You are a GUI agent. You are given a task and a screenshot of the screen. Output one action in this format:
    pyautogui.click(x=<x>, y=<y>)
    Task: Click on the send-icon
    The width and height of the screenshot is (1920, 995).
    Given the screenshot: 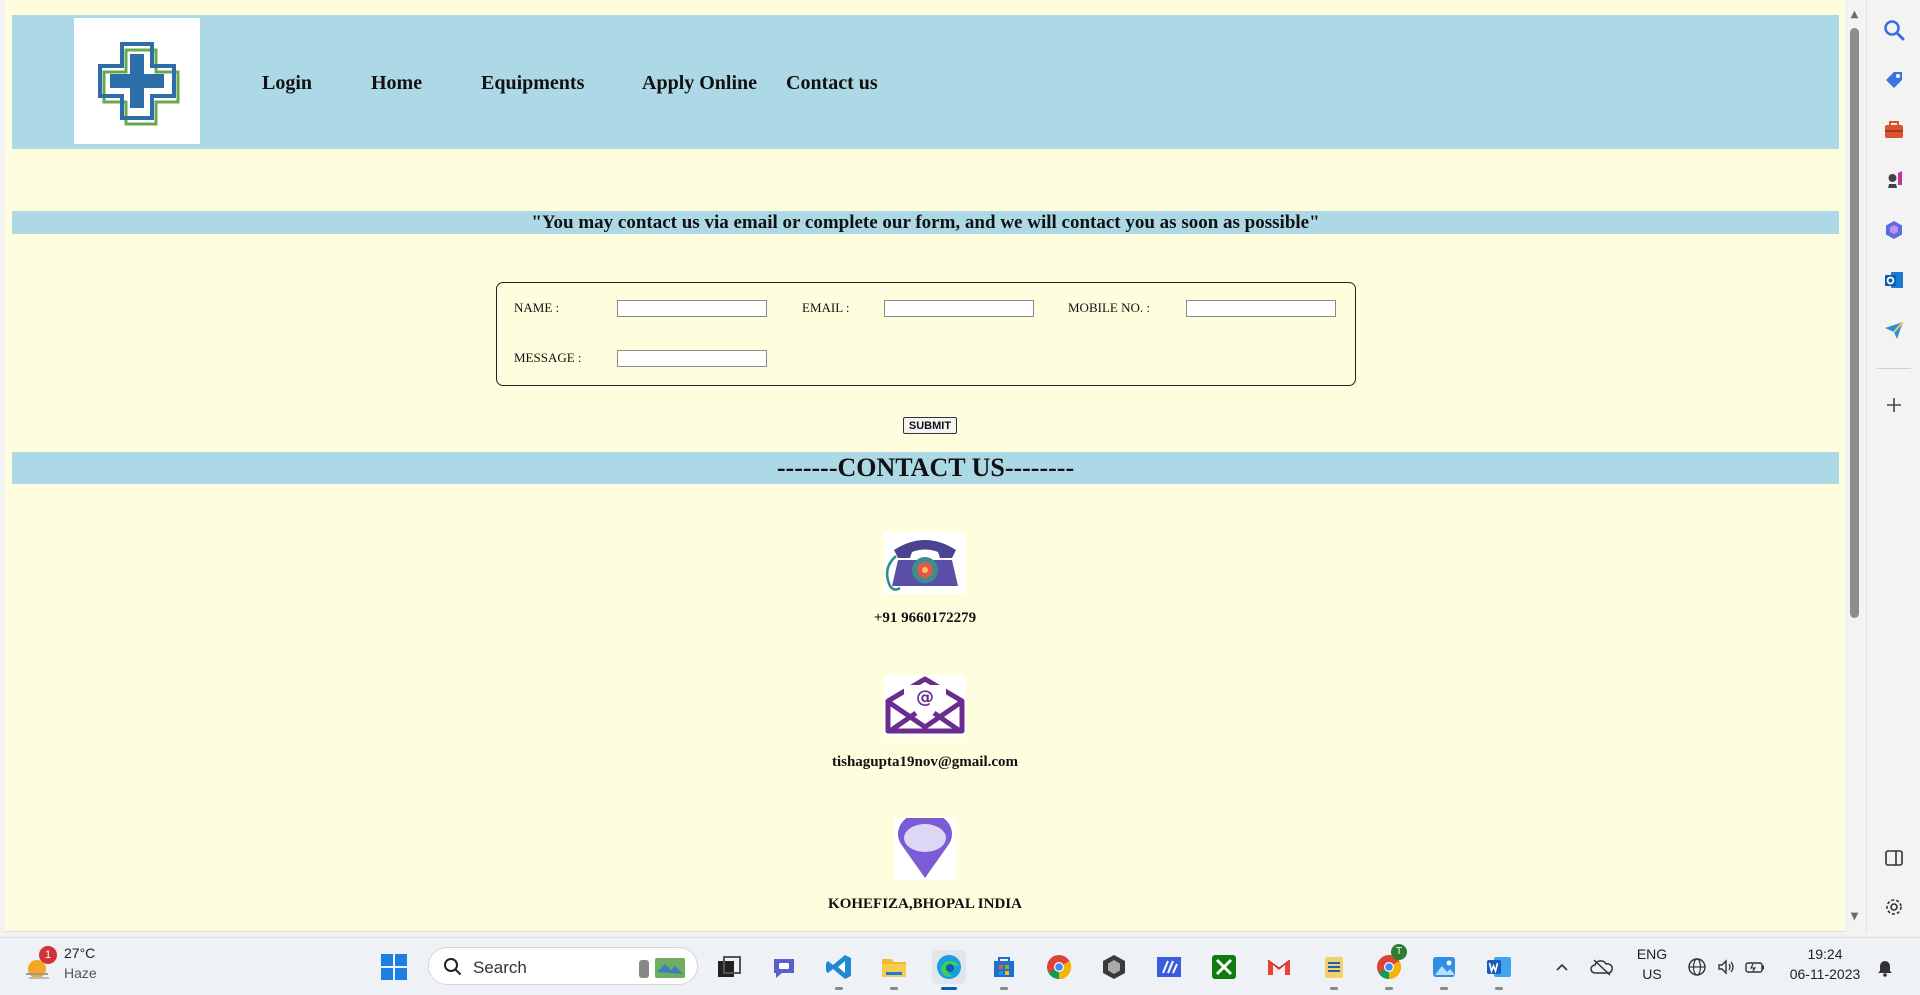 What is the action you would take?
    pyautogui.click(x=1894, y=330)
    